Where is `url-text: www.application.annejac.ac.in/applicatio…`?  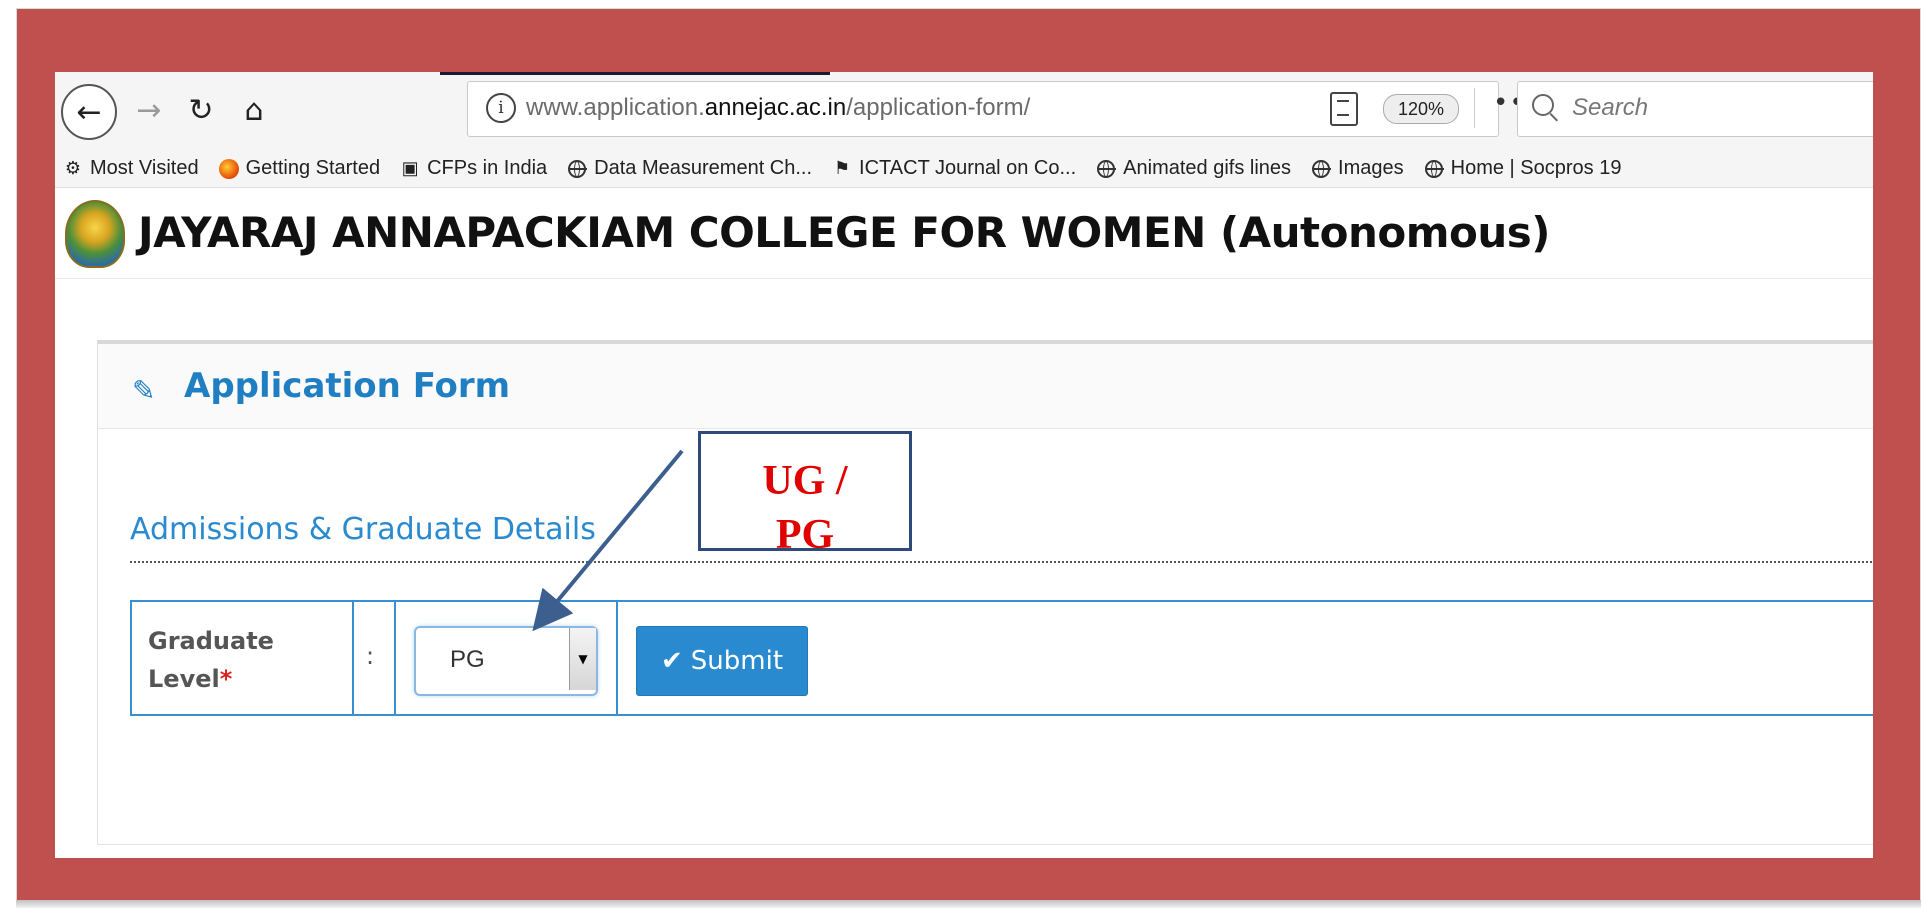 url-text: www.application.annejac.ac.in/applicatio… is located at coordinates (778, 108).